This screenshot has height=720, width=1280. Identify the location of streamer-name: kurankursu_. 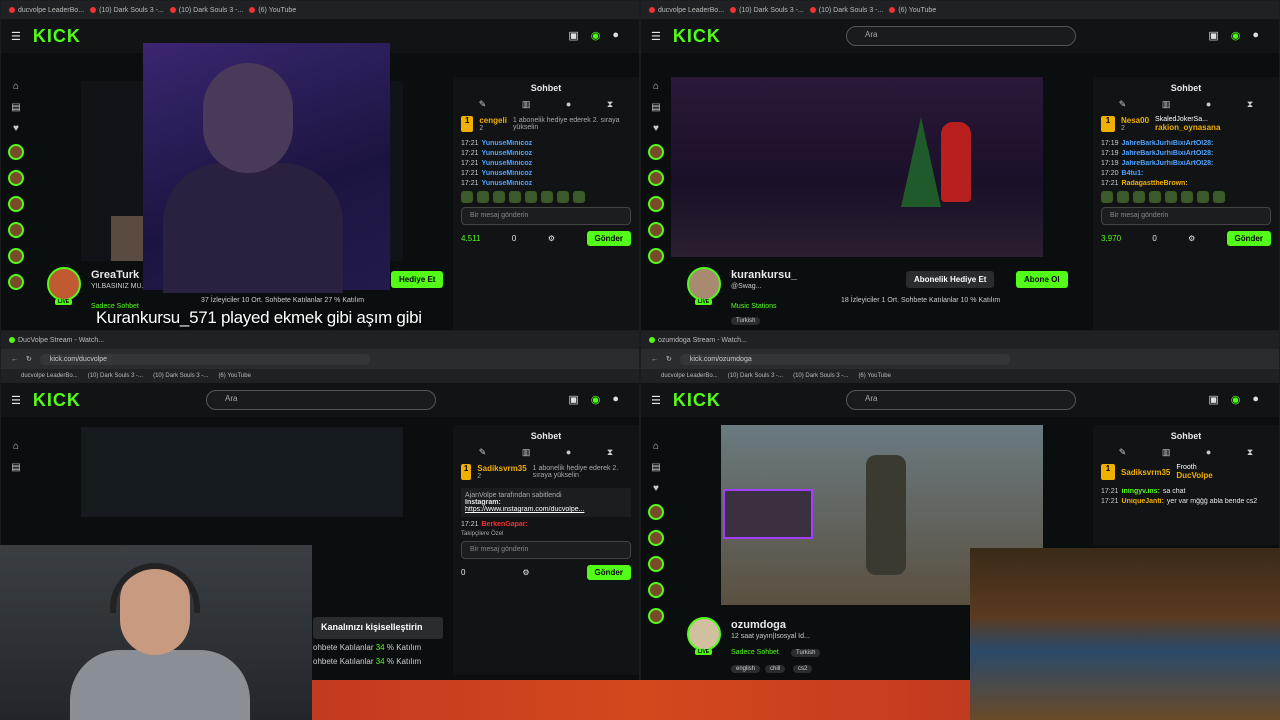
(764, 275).